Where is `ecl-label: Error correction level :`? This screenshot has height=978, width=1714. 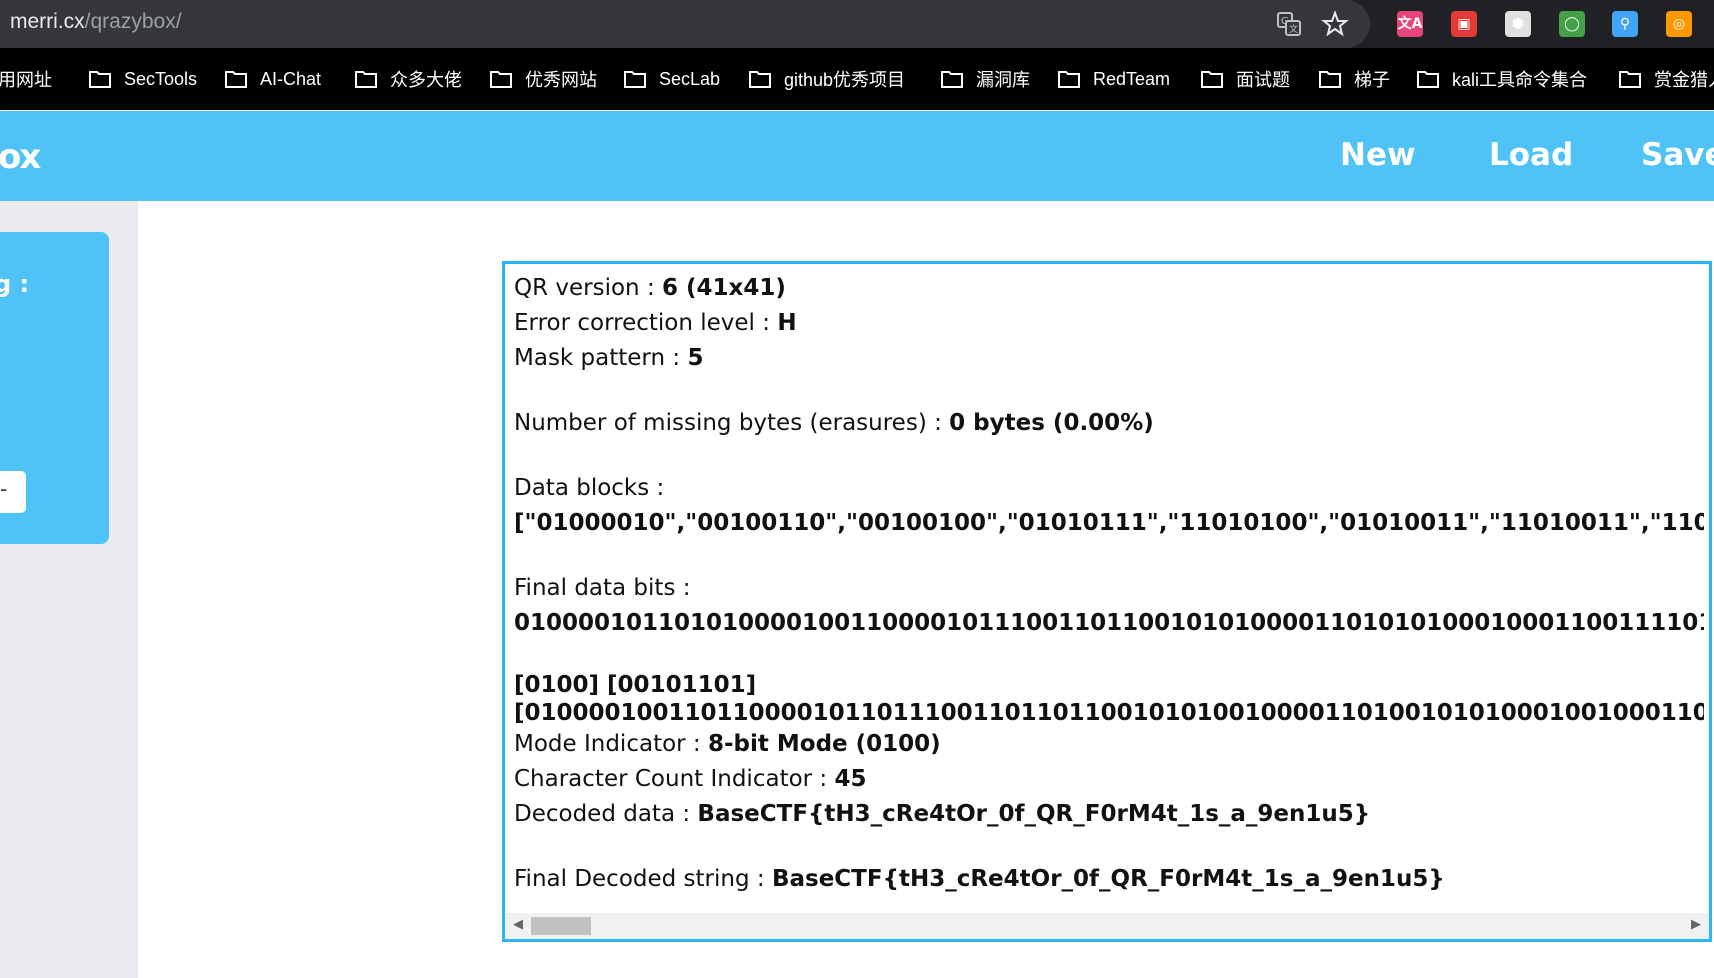
ecl-label: Error correction level : is located at coordinates (646, 323).